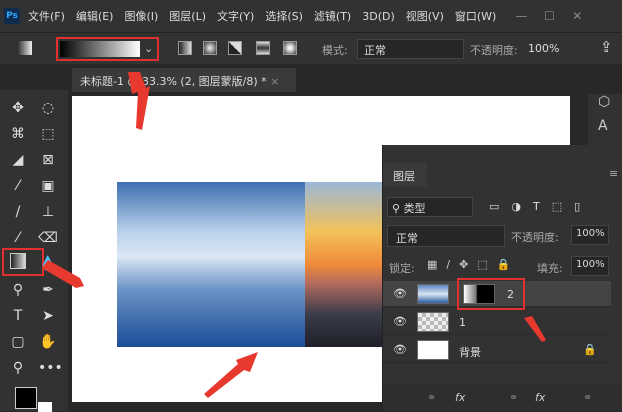 The width and height of the screenshot is (622, 412). I want to click on arrow-to-gradient-tool, so click(63, 274).